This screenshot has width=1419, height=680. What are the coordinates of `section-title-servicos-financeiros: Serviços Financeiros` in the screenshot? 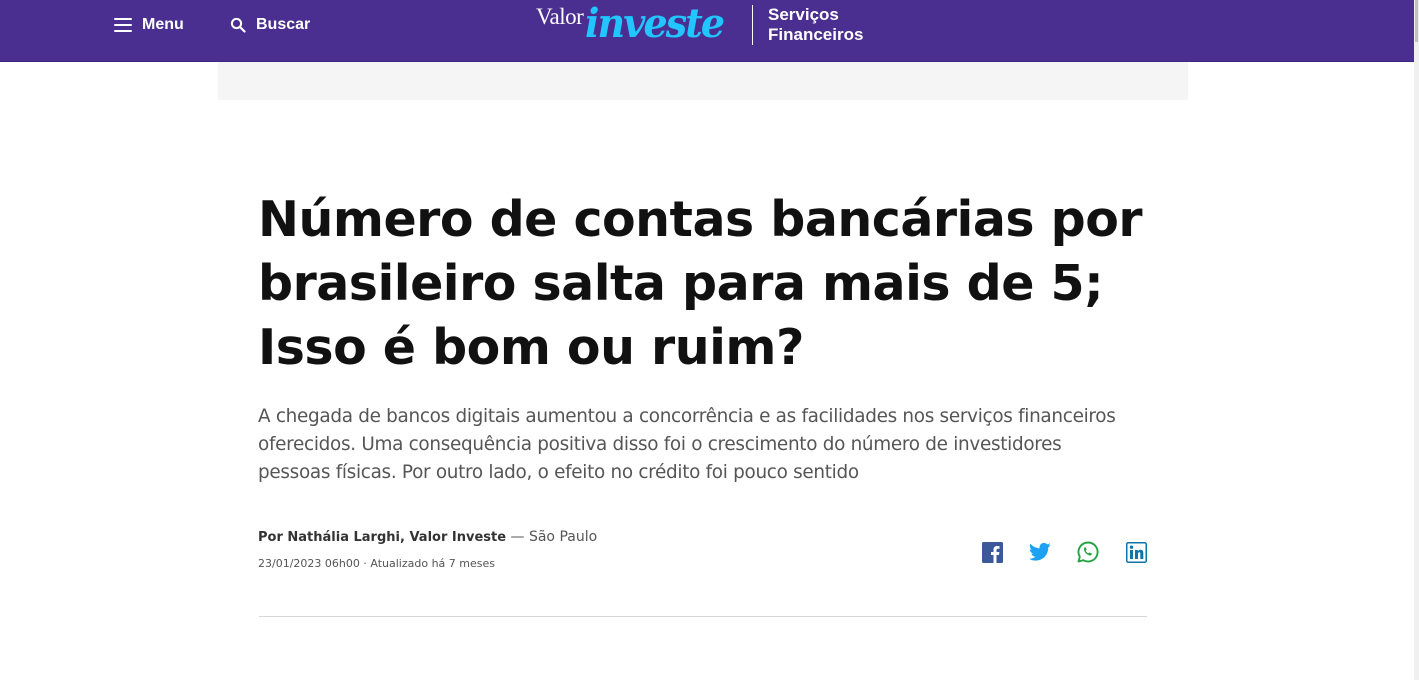 It's located at (838, 25).